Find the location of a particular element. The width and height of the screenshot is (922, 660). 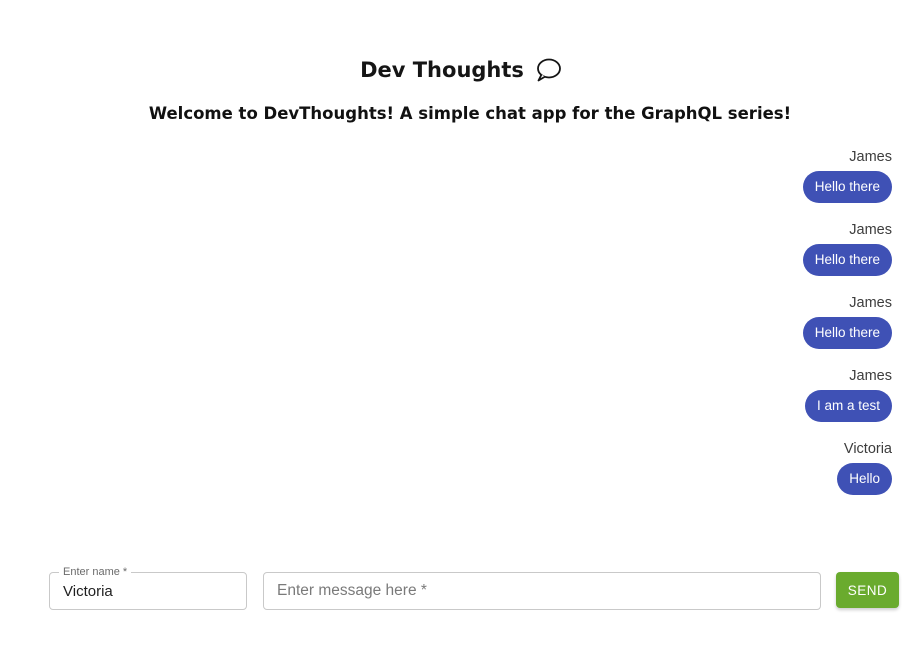

speech-bubble-icon is located at coordinates (548, 70).